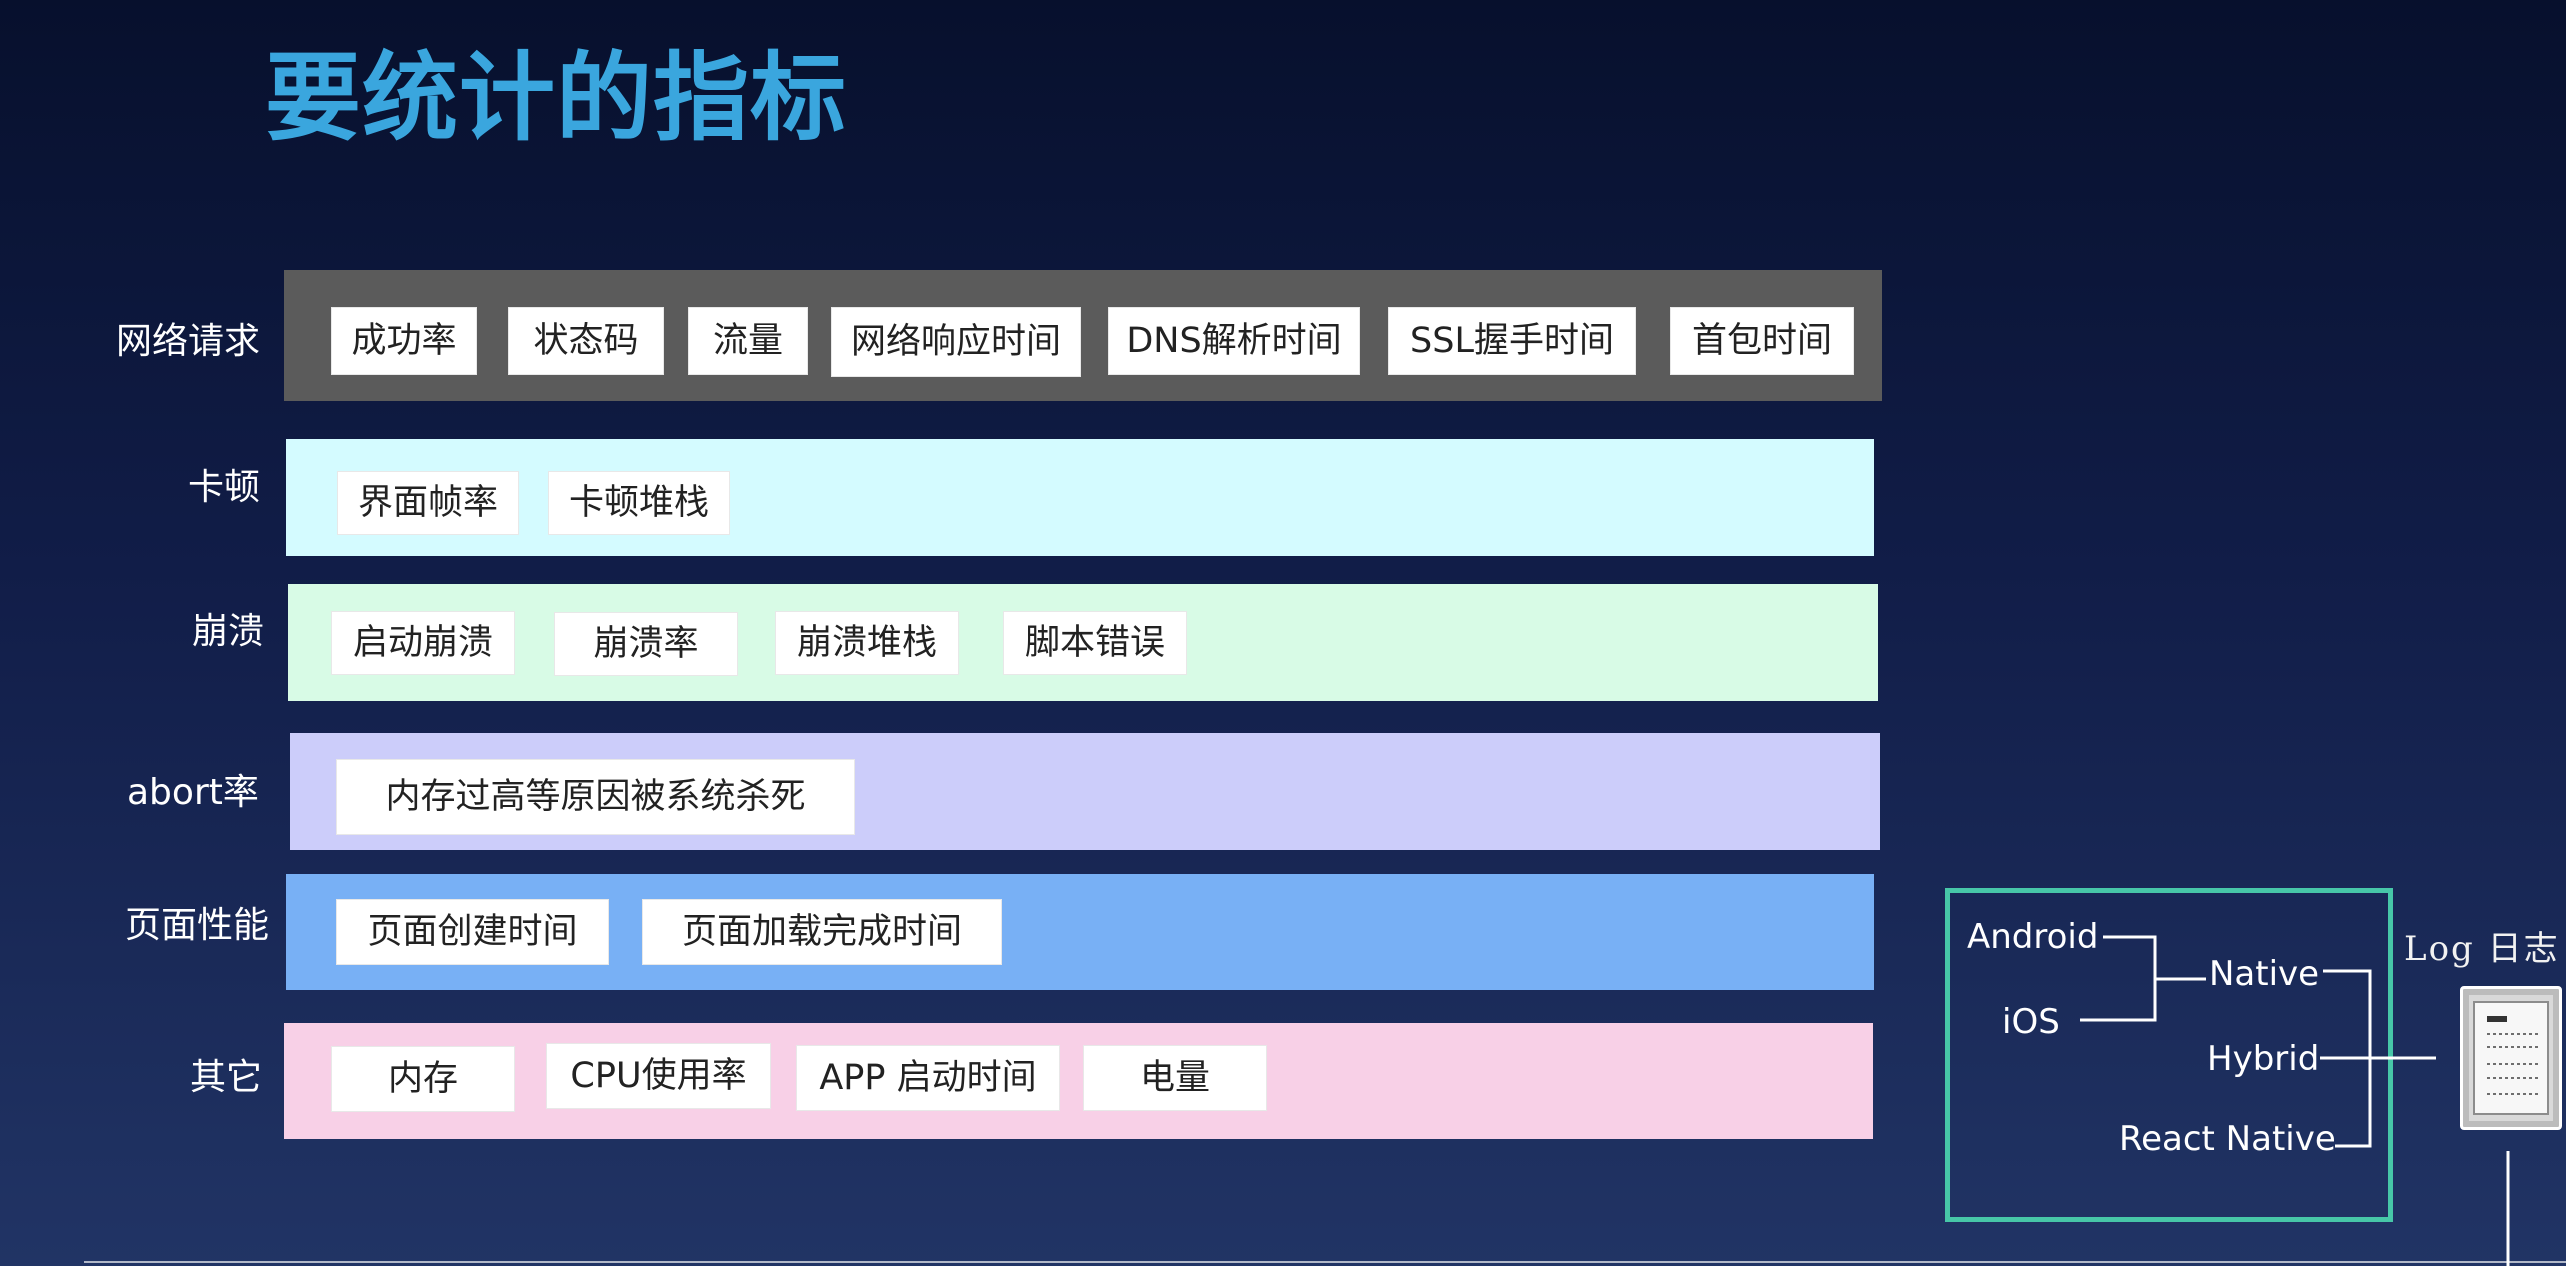  What do you see at coordinates (226, 1077) in the screenshot?
I see `category-label-other: 其它` at bounding box center [226, 1077].